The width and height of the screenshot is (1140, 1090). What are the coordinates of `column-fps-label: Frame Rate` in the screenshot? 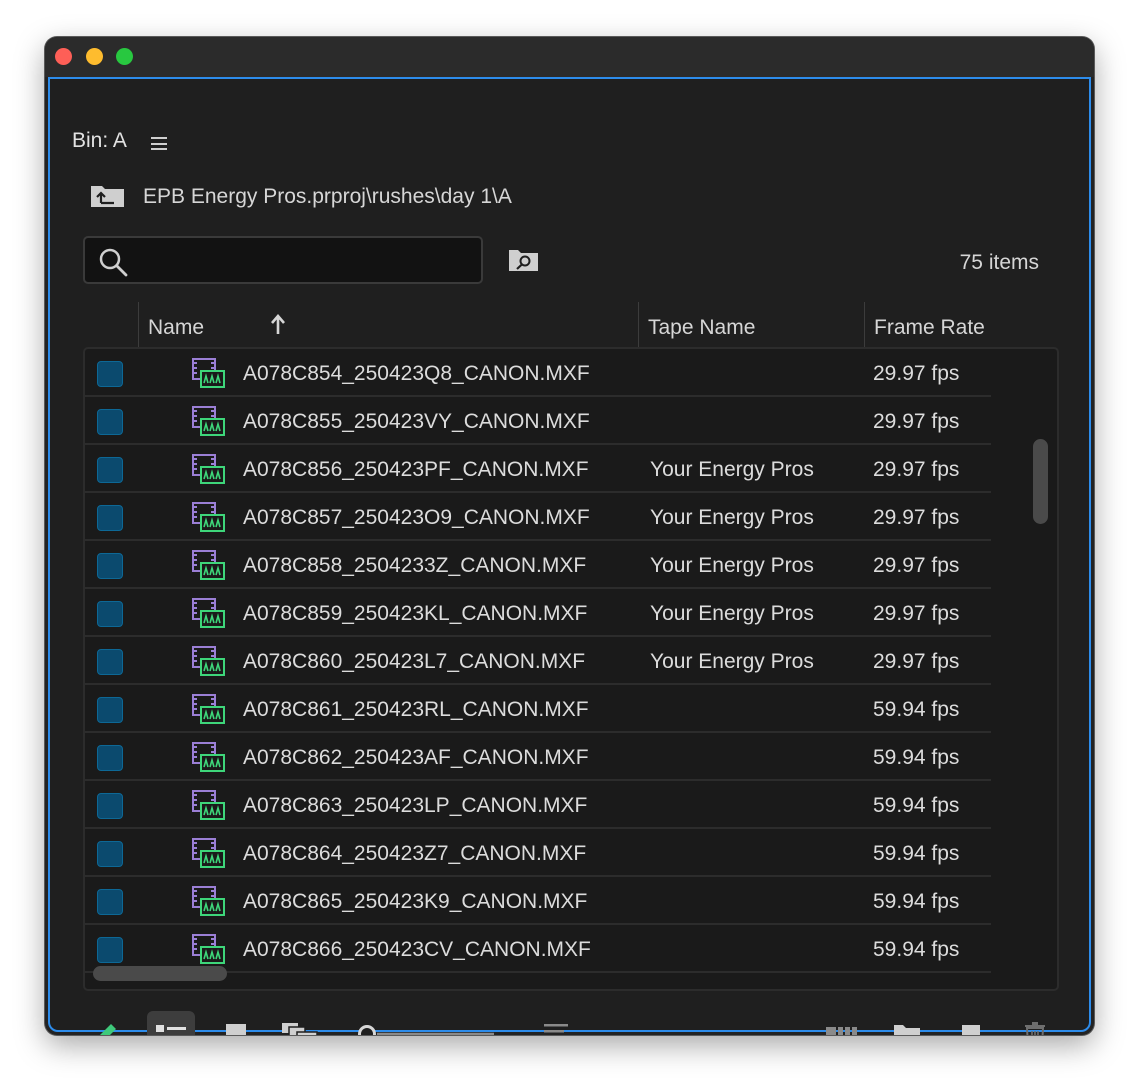 It's located at (929, 327).